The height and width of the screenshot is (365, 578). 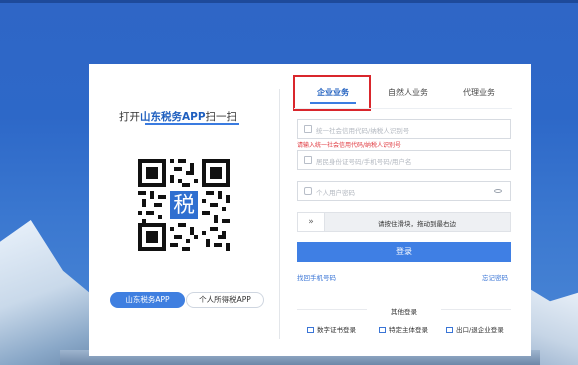 What do you see at coordinates (147, 300) in the screenshot?
I see `shandong-tax-app-button: 山东税务APP` at bounding box center [147, 300].